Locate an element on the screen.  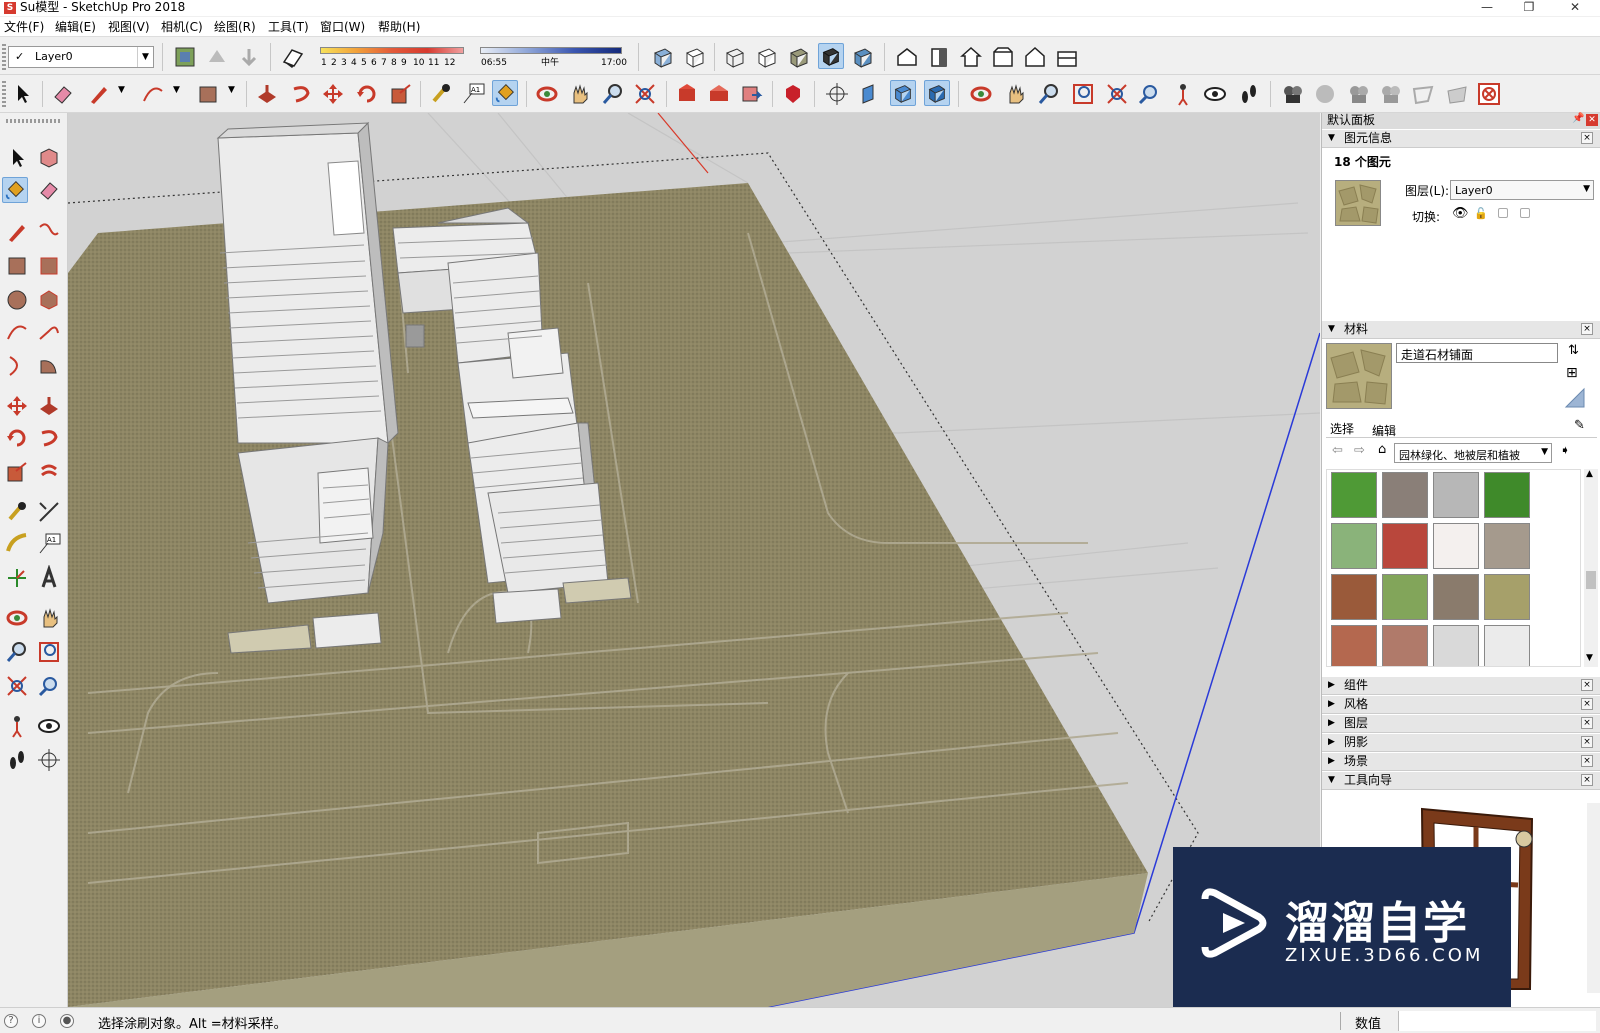
smoove-icon is located at coordinates (1359, 94).